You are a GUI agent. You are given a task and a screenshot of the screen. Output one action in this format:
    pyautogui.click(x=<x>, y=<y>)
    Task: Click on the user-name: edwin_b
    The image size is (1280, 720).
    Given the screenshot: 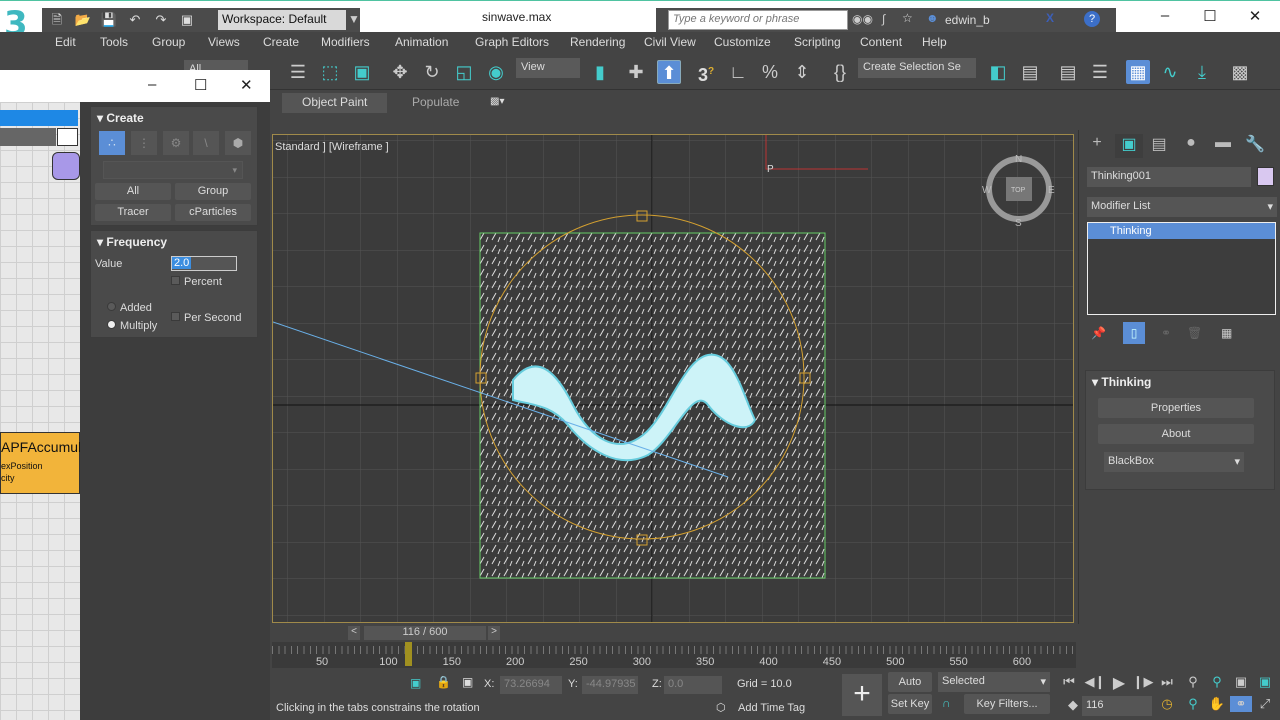 What is the action you would take?
    pyautogui.click(x=967, y=20)
    